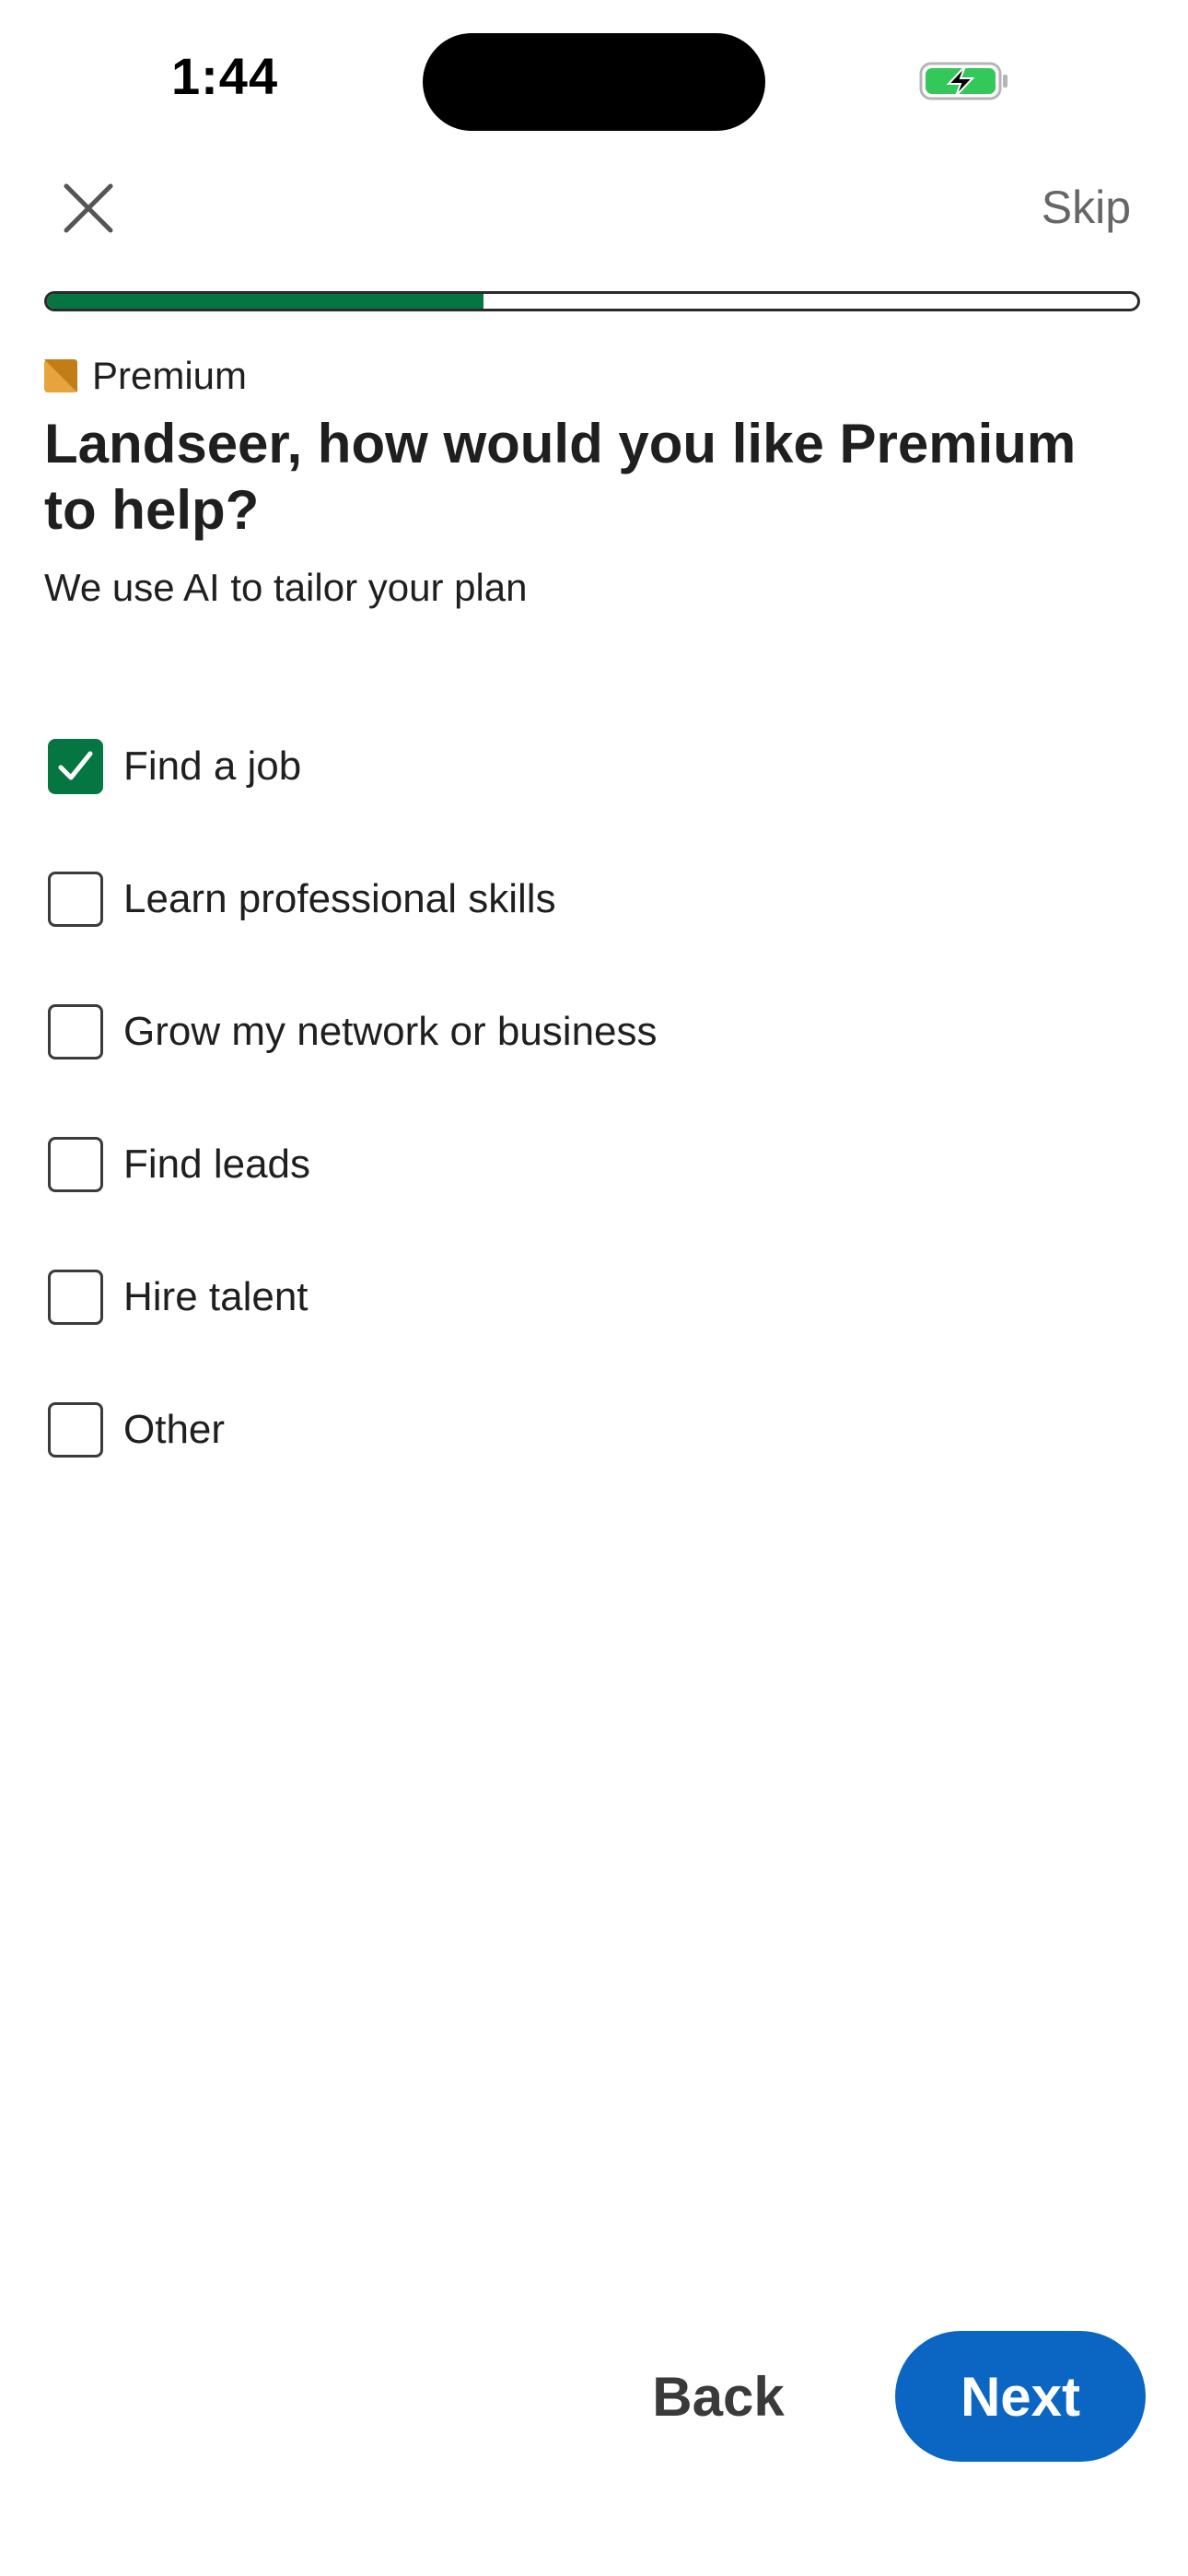 This screenshot has height=2576, width=1188. I want to click on option-row: Other, so click(591, 1430).